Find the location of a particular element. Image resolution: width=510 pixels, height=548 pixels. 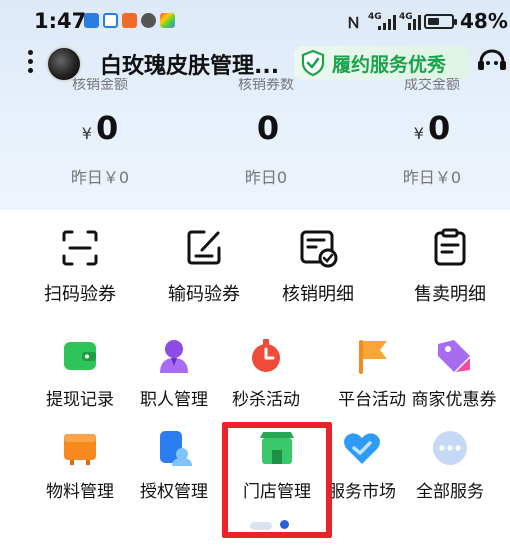

stat-yesterday: 昨日0 is located at coordinates (266, 177).